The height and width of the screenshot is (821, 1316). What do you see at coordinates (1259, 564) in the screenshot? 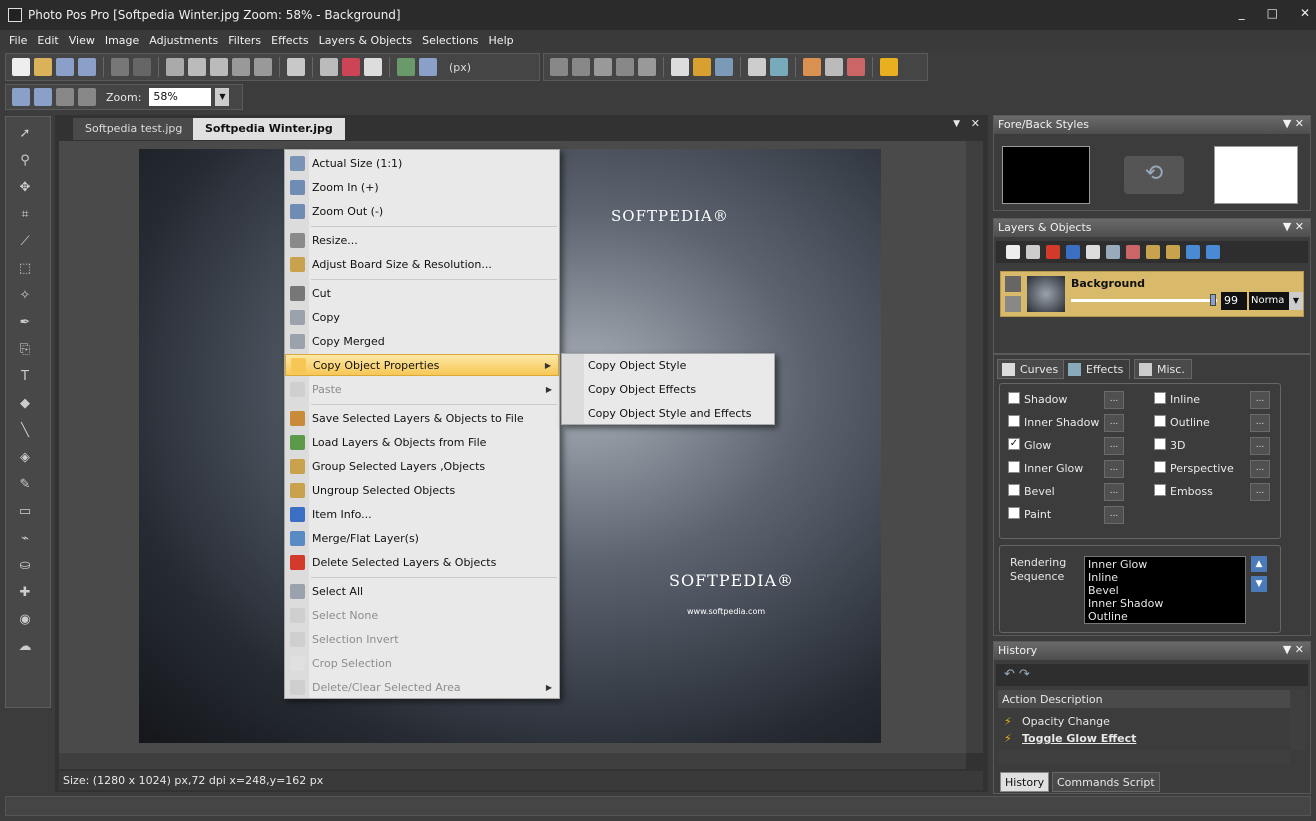
I see `sequence-up-icon: ▲` at bounding box center [1259, 564].